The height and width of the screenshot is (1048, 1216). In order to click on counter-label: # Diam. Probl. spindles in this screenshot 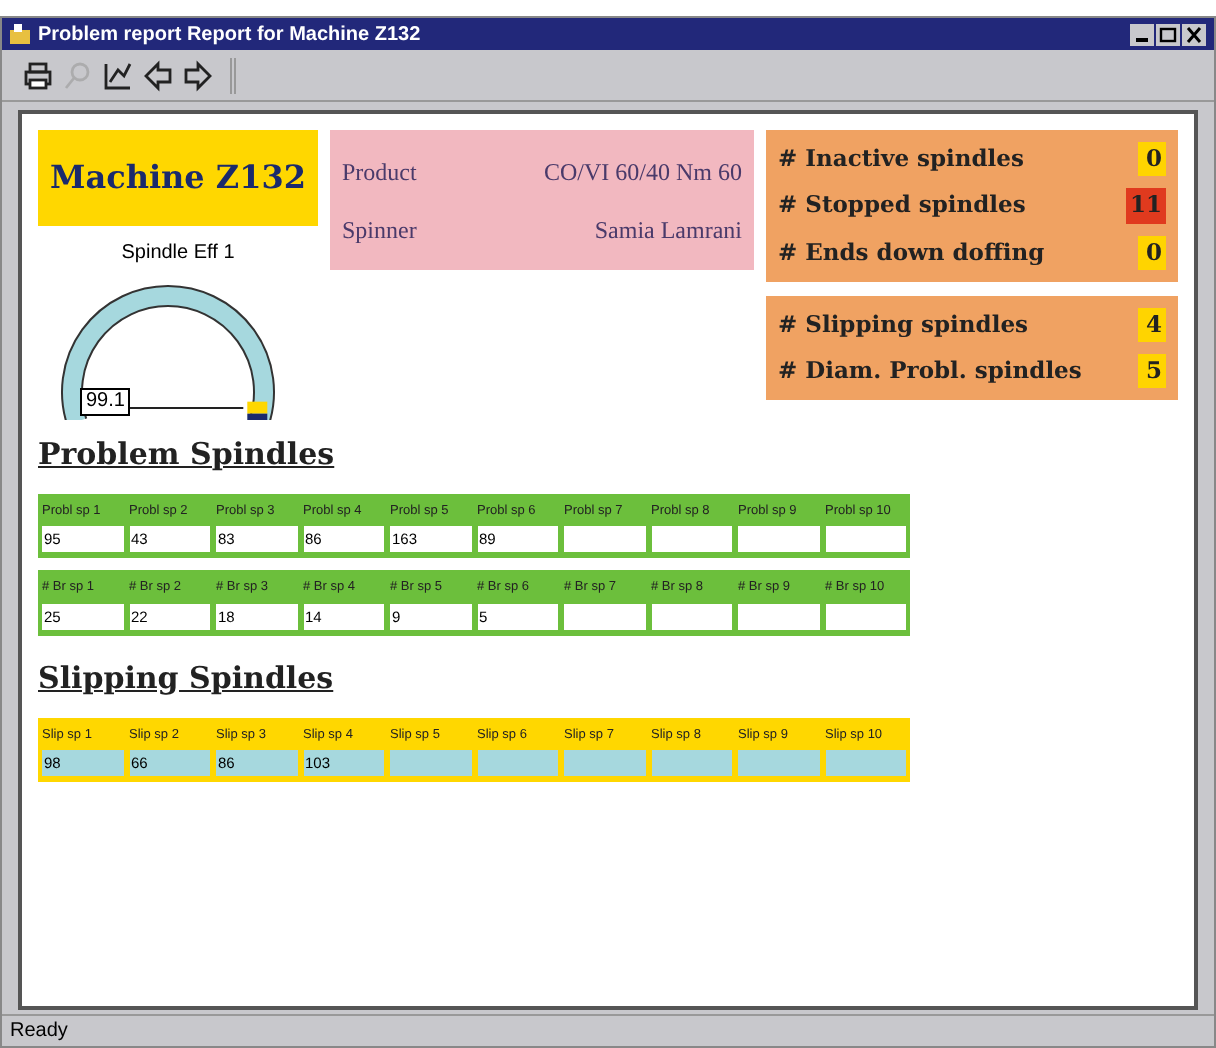, I will do `click(930, 371)`.